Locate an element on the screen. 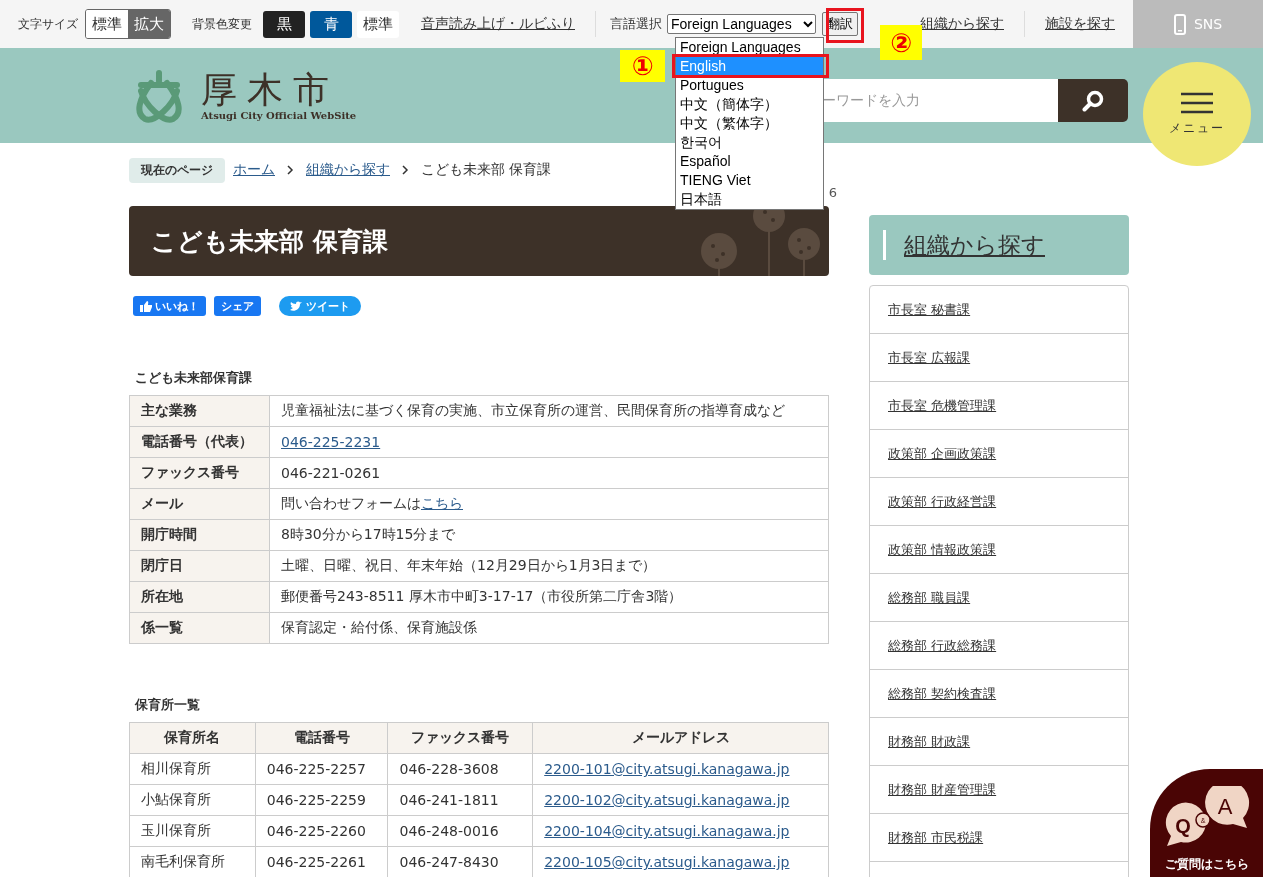 The height and width of the screenshot is (877, 1263). background-color-label: 背景色変更 is located at coordinates (222, 24).